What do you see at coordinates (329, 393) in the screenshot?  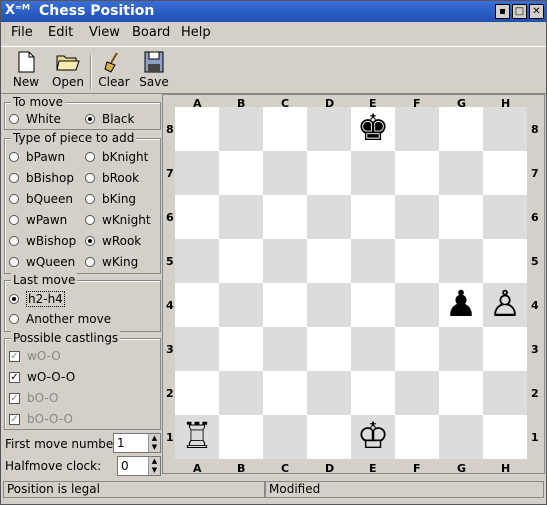 I see `square-d2` at bounding box center [329, 393].